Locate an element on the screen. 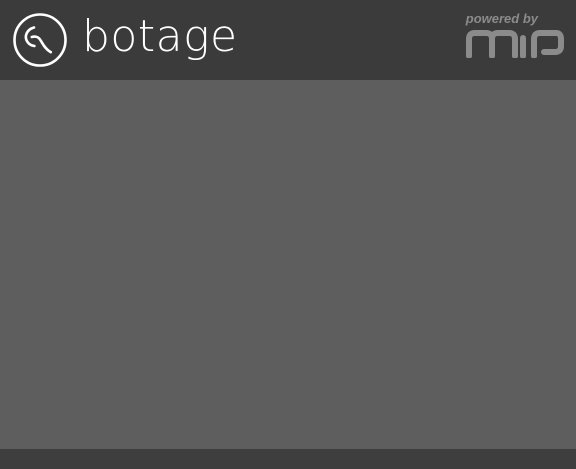 The image size is (576, 469). mip-logo-icon is located at coordinates (515, 44).